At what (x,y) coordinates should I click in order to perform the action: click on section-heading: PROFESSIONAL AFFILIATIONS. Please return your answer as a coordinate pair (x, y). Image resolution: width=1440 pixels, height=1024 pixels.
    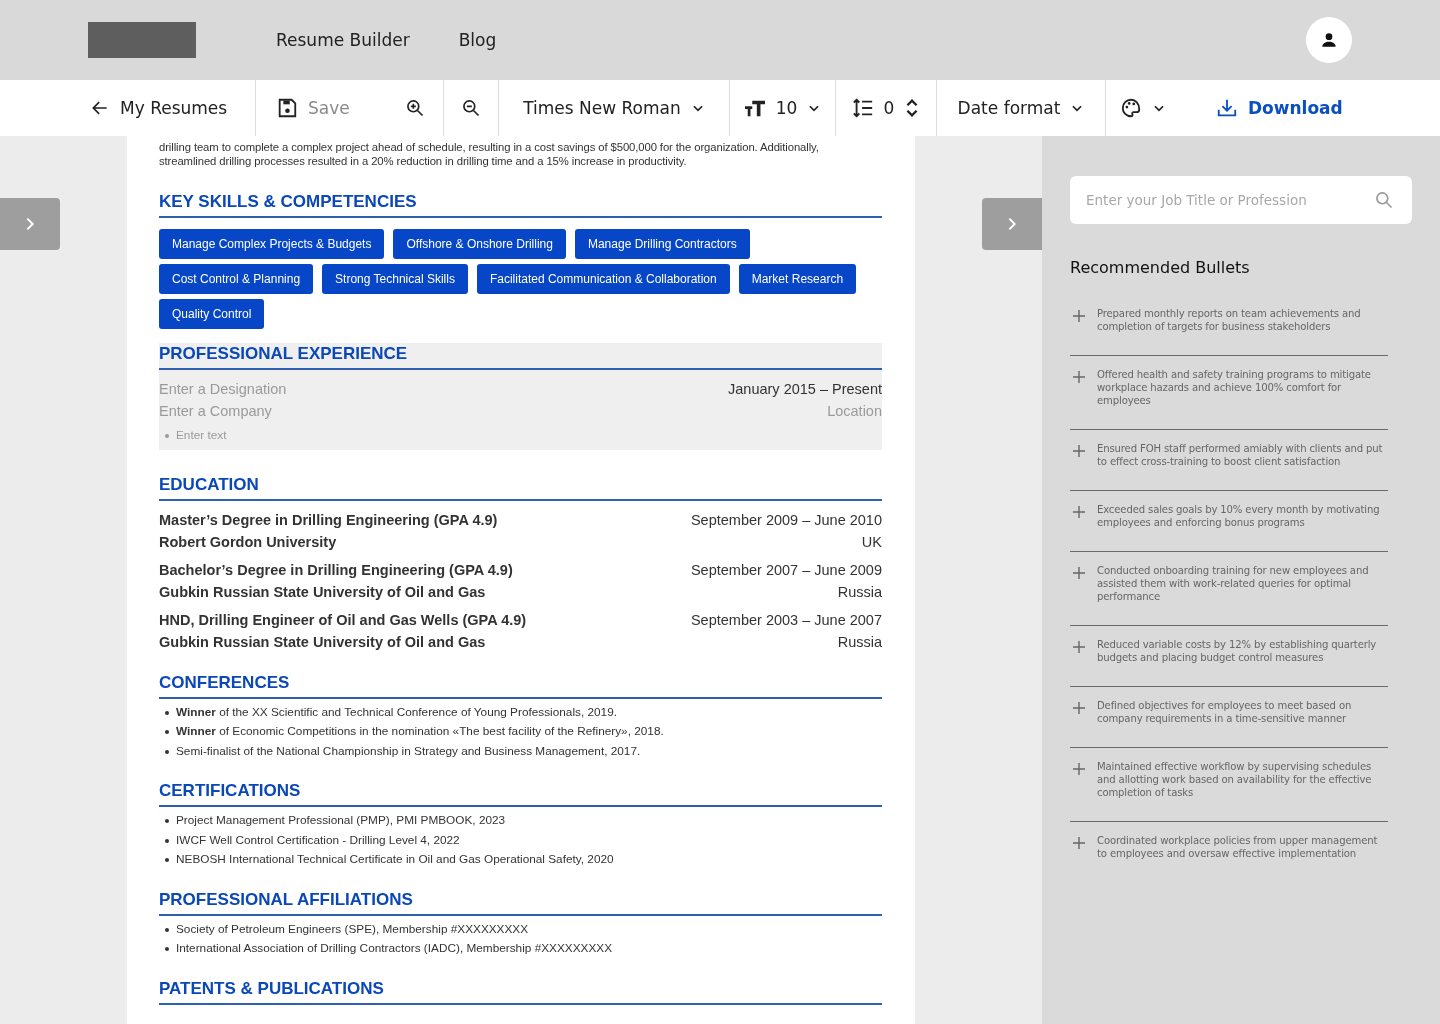
    Looking at the image, I should click on (520, 902).